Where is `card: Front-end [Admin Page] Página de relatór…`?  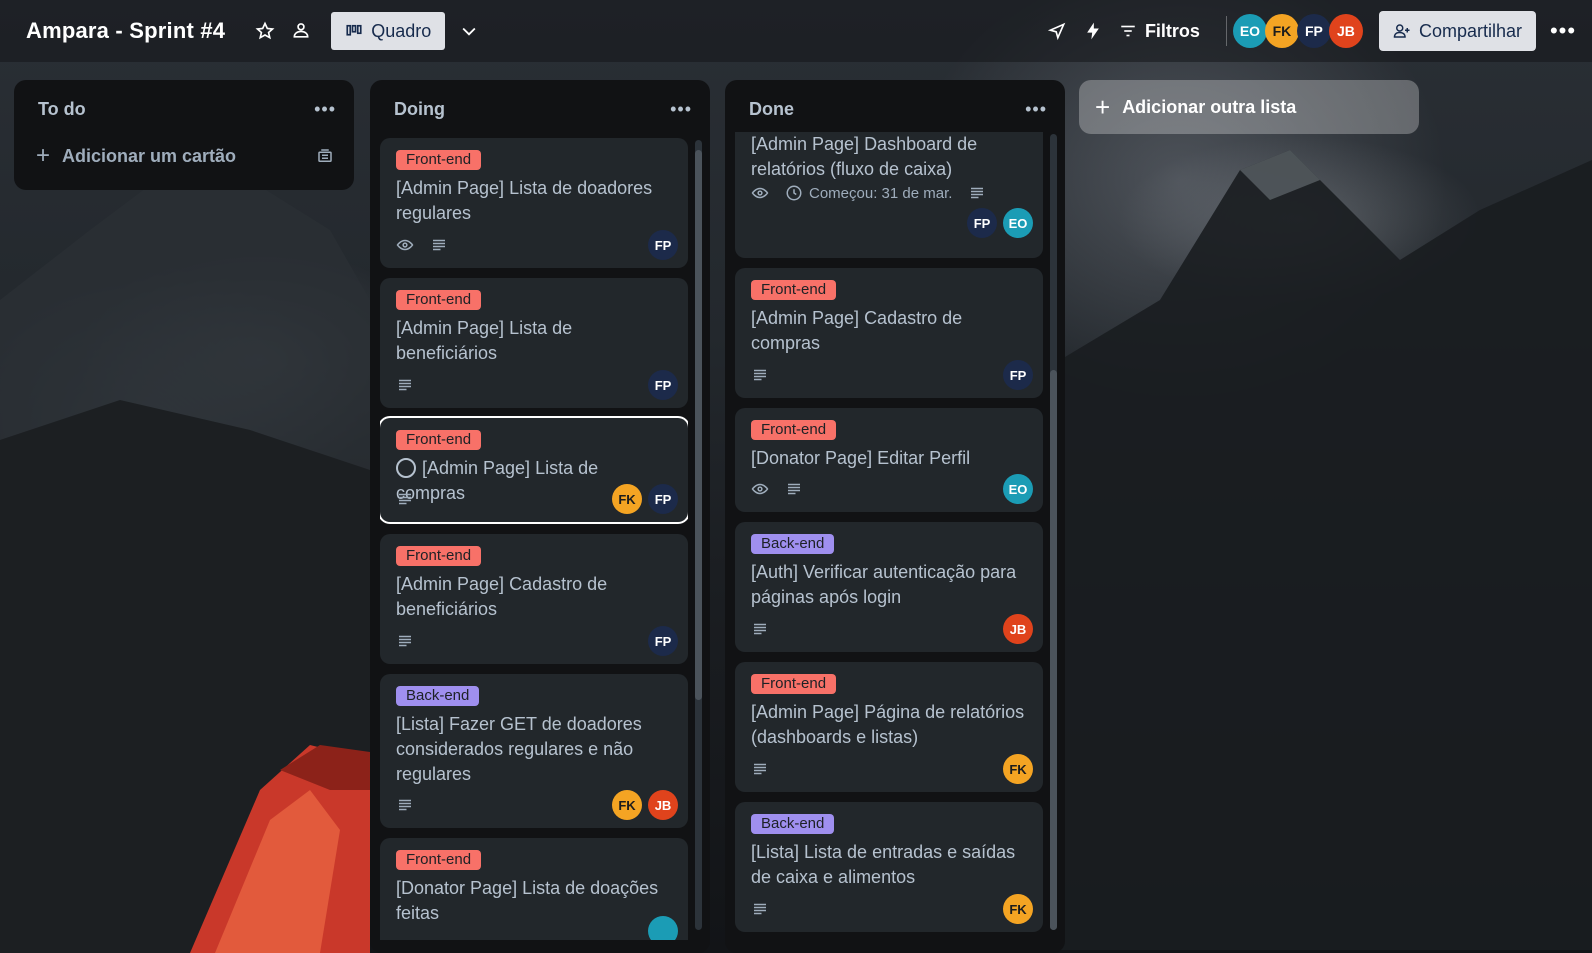
card: Front-end [Admin Page] Página de relatór… is located at coordinates (889, 727).